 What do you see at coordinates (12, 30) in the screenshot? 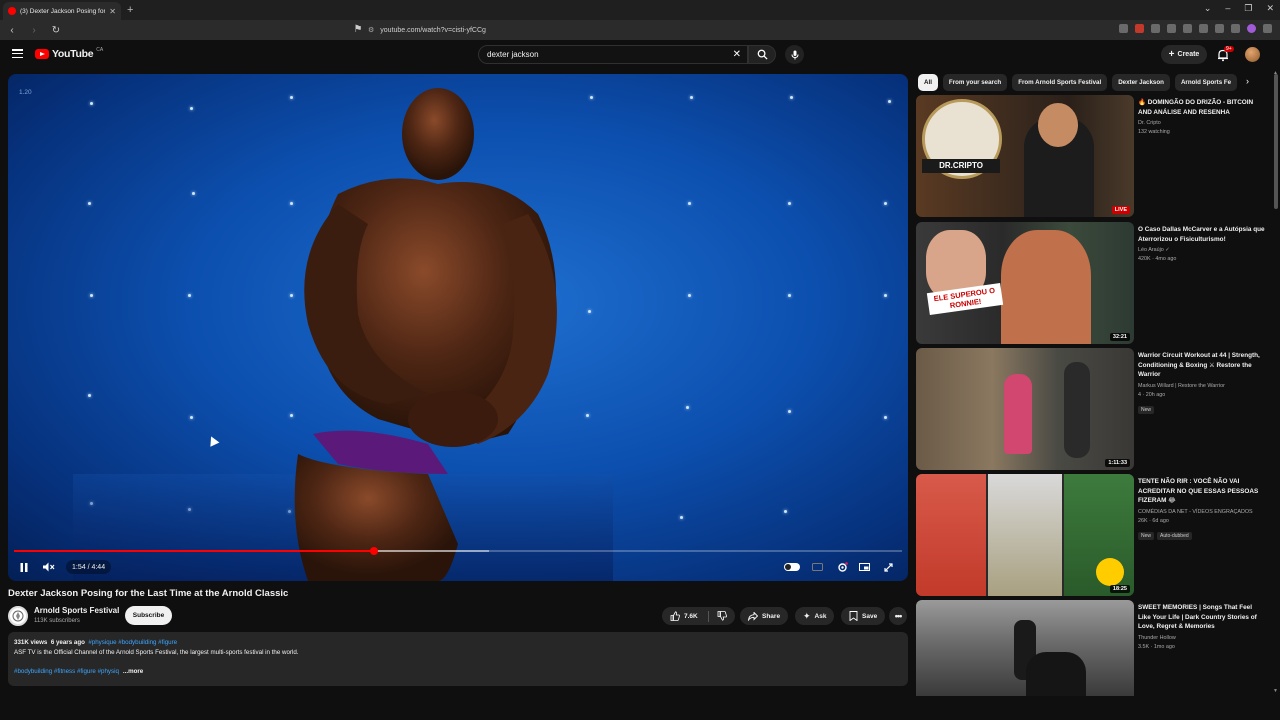
I see `back-icon: ‹` at bounding box center [12, 30].